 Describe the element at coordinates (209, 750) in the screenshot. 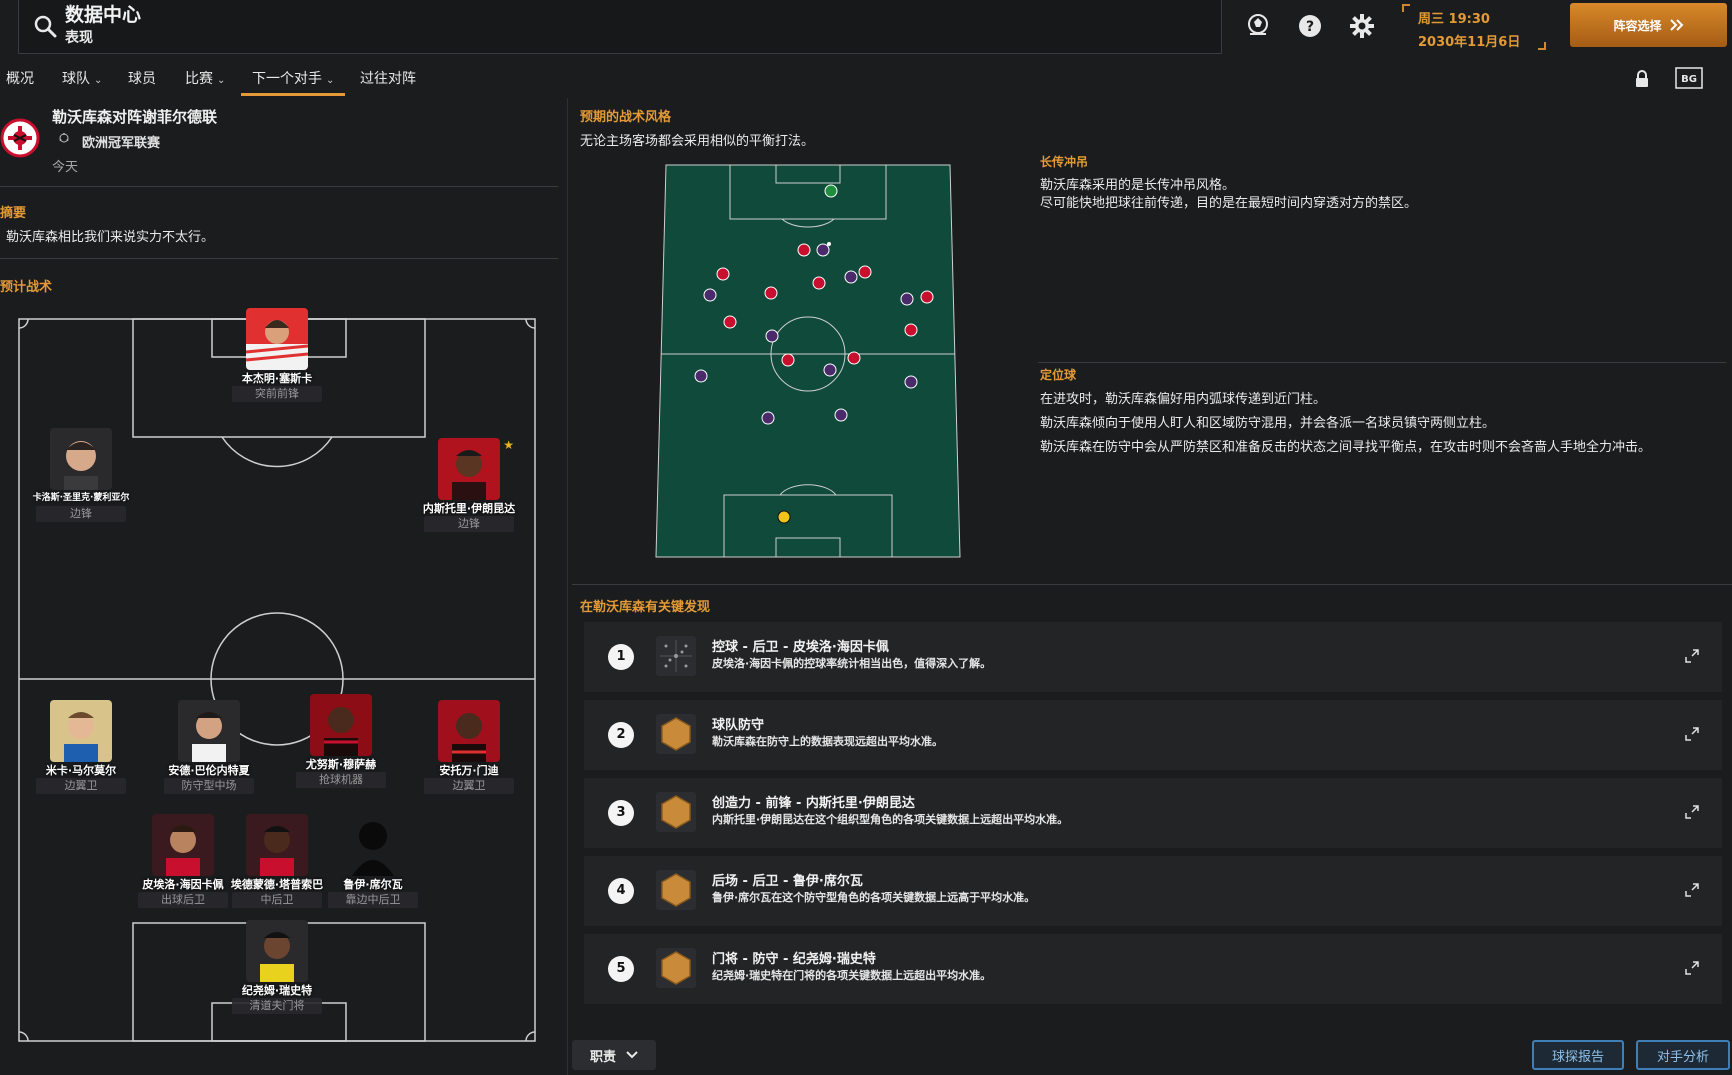

I see `player-card: 安德·巴伦内特夏 防守型中场` at that location.